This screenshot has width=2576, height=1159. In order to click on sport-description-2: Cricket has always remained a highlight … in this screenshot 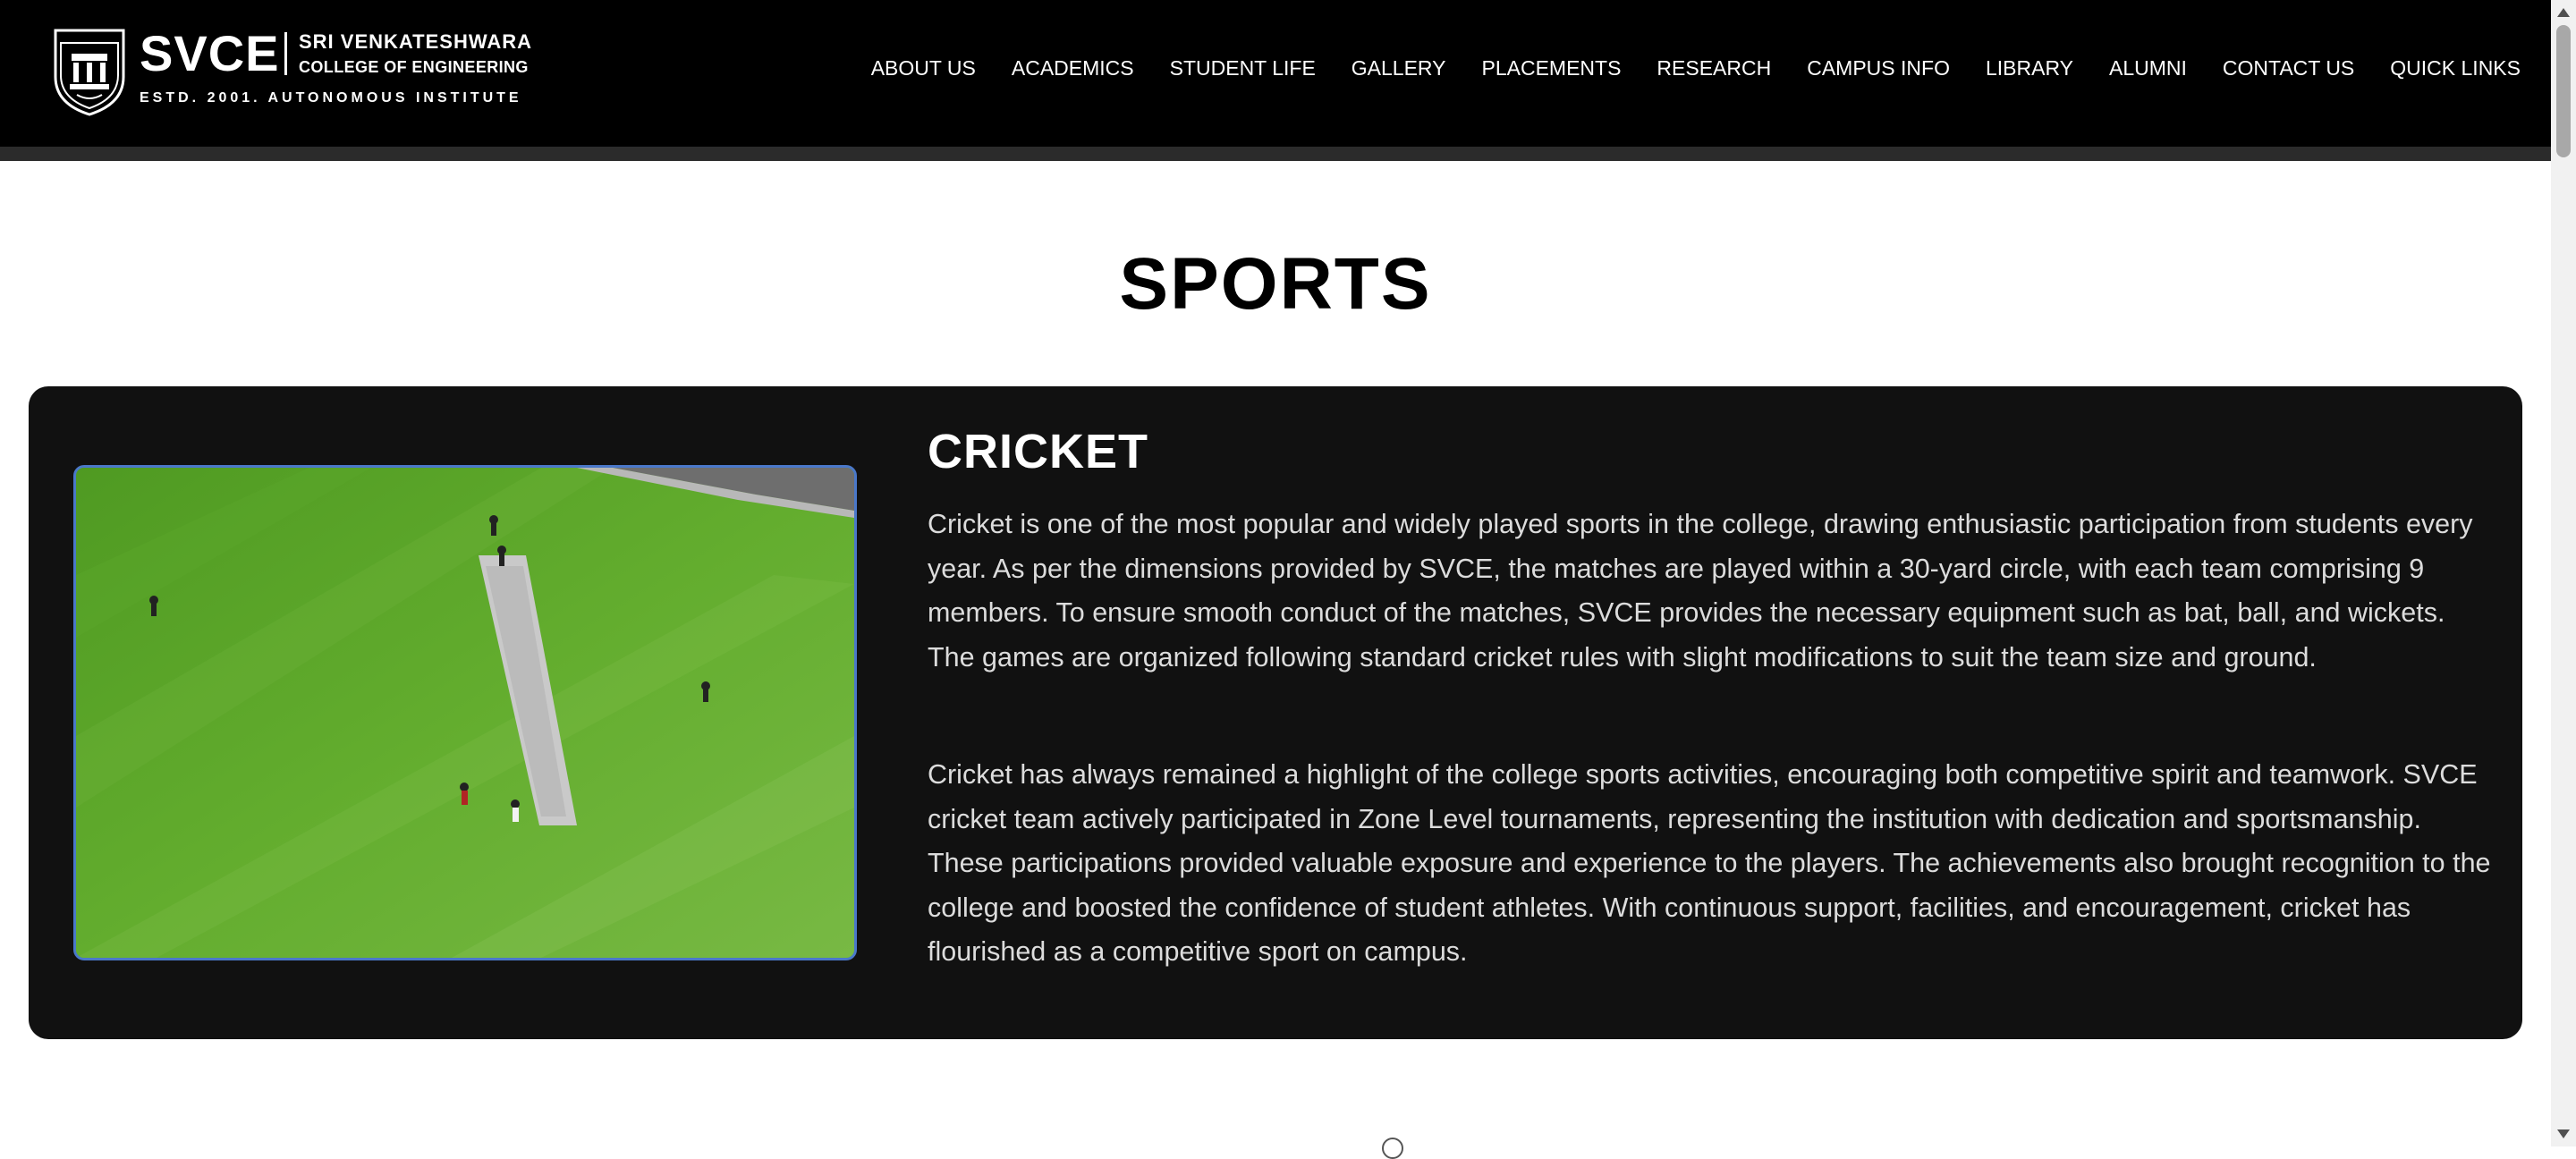, I will do `click(1709, 863)`.